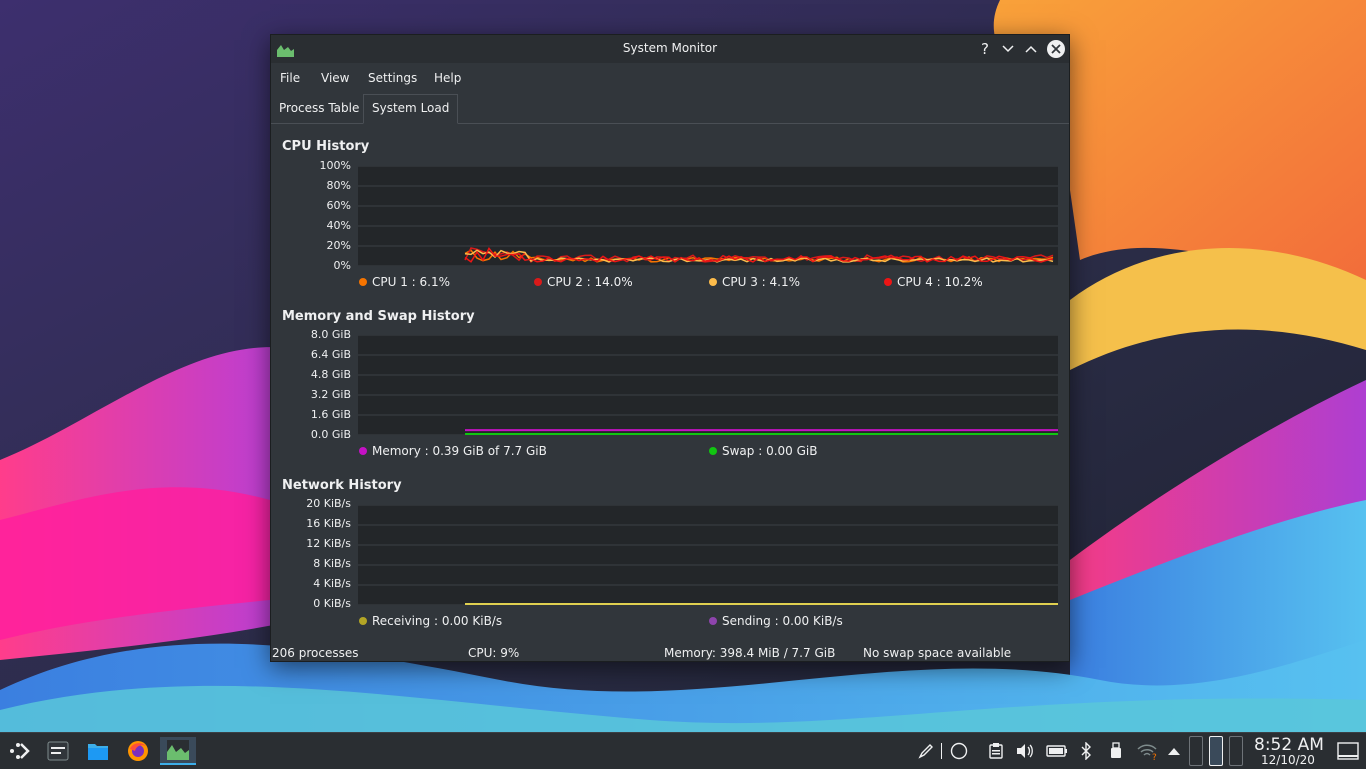 The width and height of the screenshot is (1366, 769). What do you see at coordinates (713, 451) in the screenshot?
I see `swap-color-dot` at bounding box center [713, 451].